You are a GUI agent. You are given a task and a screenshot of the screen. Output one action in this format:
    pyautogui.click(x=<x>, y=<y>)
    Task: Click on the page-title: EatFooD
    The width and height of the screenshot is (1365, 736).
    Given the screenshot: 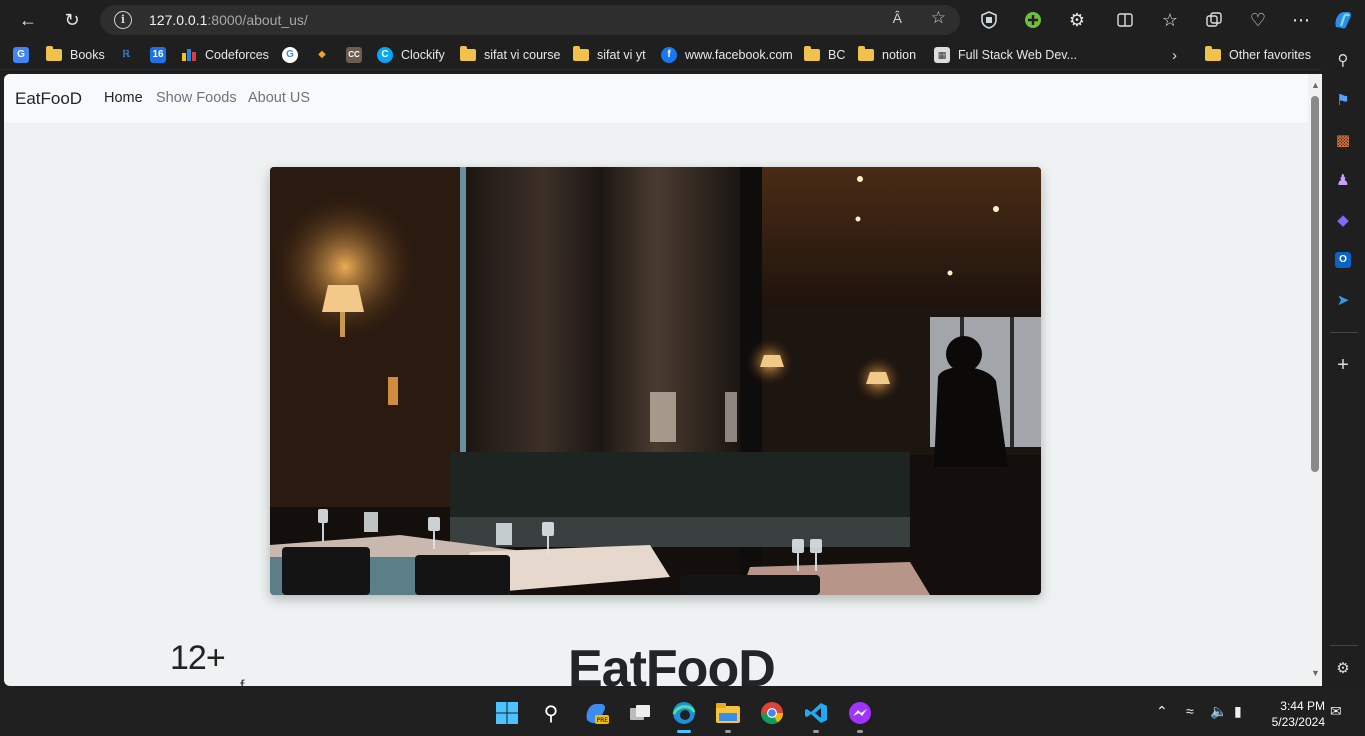 What is the action you would take?
    pyautogui.click(x=672, y=663)
    